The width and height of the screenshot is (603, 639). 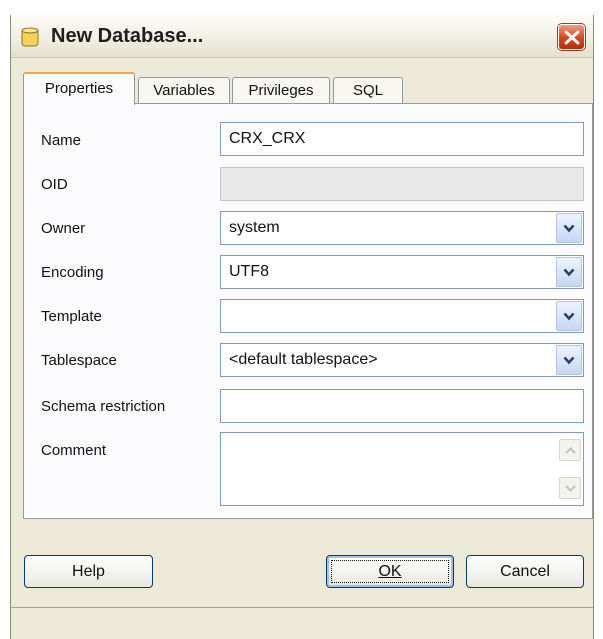 I want to click on owner-label: Owner, so click(x=63, y=228).